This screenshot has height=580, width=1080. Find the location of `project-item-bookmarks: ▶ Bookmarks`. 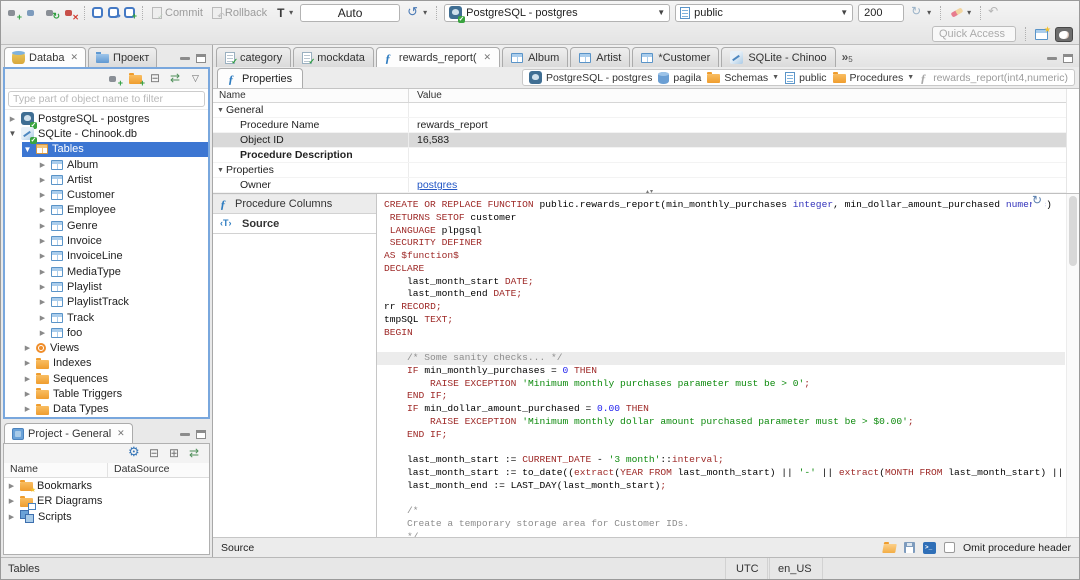

project-item-bookmarks: ▶ Bookmarks is located at coordinates (106, 486).